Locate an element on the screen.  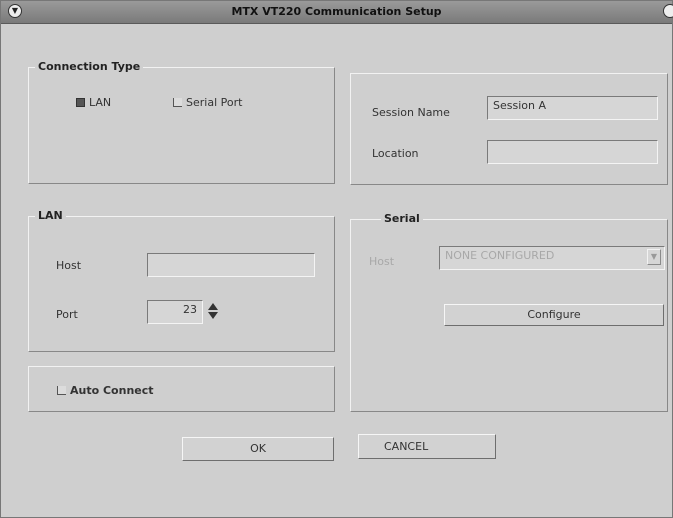
connection-type-legend: Connection Type is located at coordinates (89, 66).